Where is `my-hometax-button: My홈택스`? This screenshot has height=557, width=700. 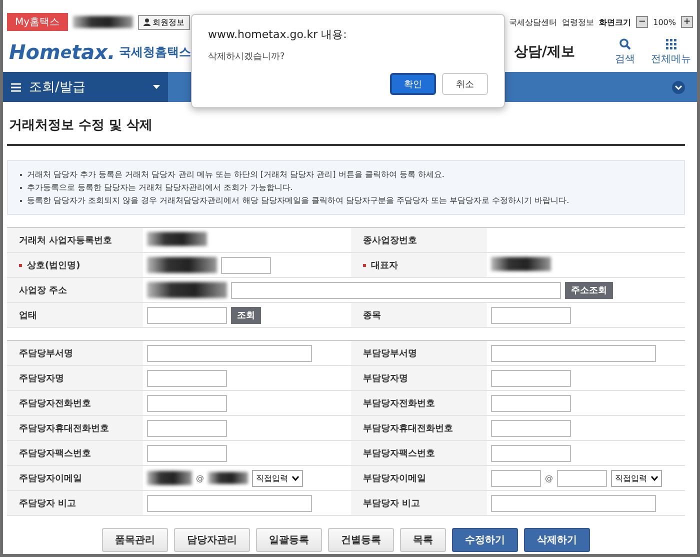
my-hometax-button: My홈택스 is located at coordinates (37, 22).